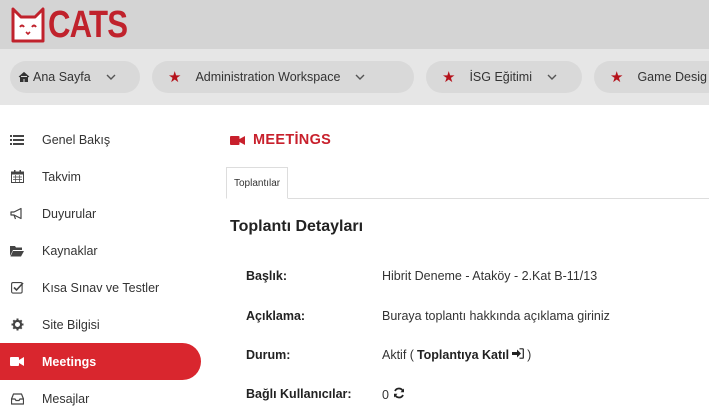 The width and height of the screenshot is (709, 416). I want to click on tab-toplantilar: Toplantılar, so click(257, 183).